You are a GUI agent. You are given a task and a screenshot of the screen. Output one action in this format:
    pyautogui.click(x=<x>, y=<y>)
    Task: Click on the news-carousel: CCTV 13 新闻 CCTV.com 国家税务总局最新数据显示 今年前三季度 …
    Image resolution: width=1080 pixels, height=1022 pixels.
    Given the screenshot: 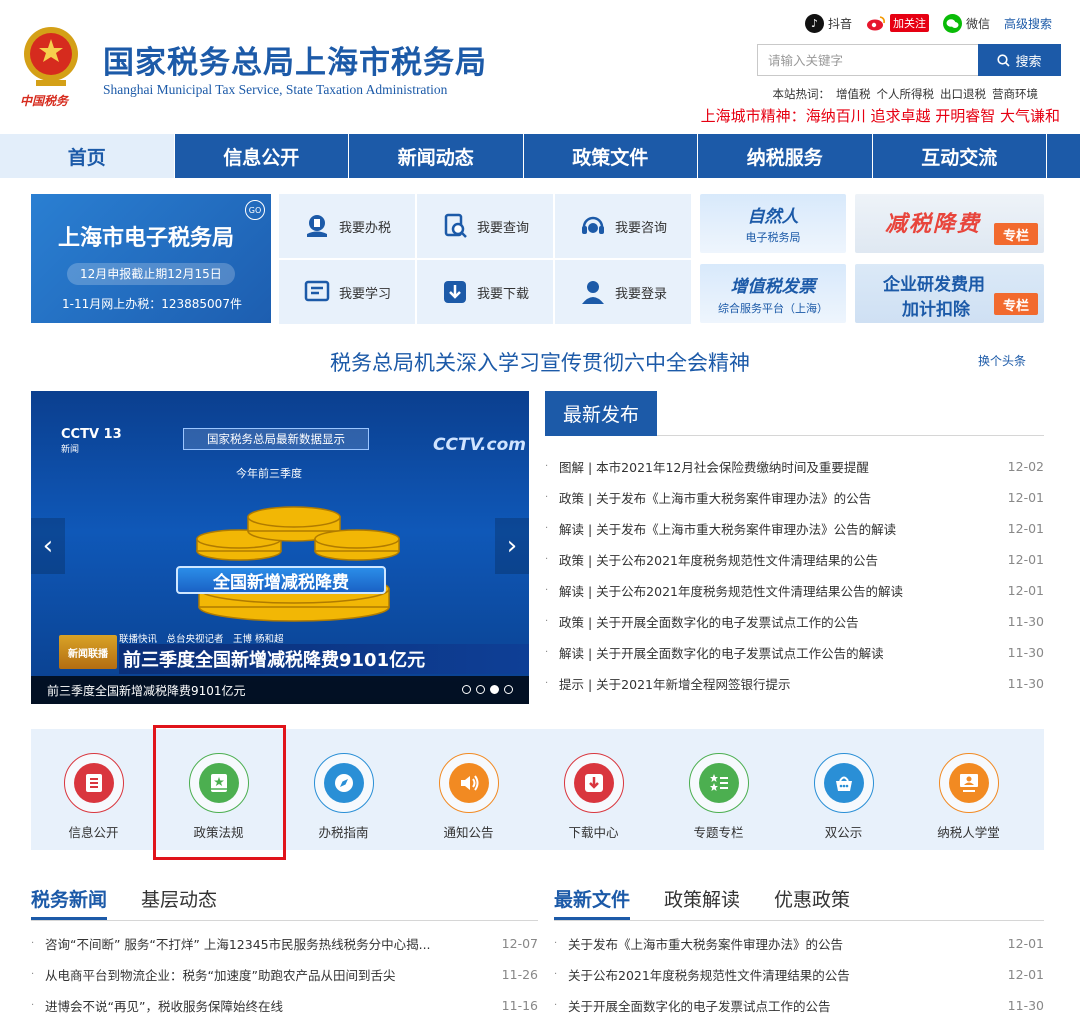 What is the action you would take?
    pyautogui.click(x=280, y=547)
    